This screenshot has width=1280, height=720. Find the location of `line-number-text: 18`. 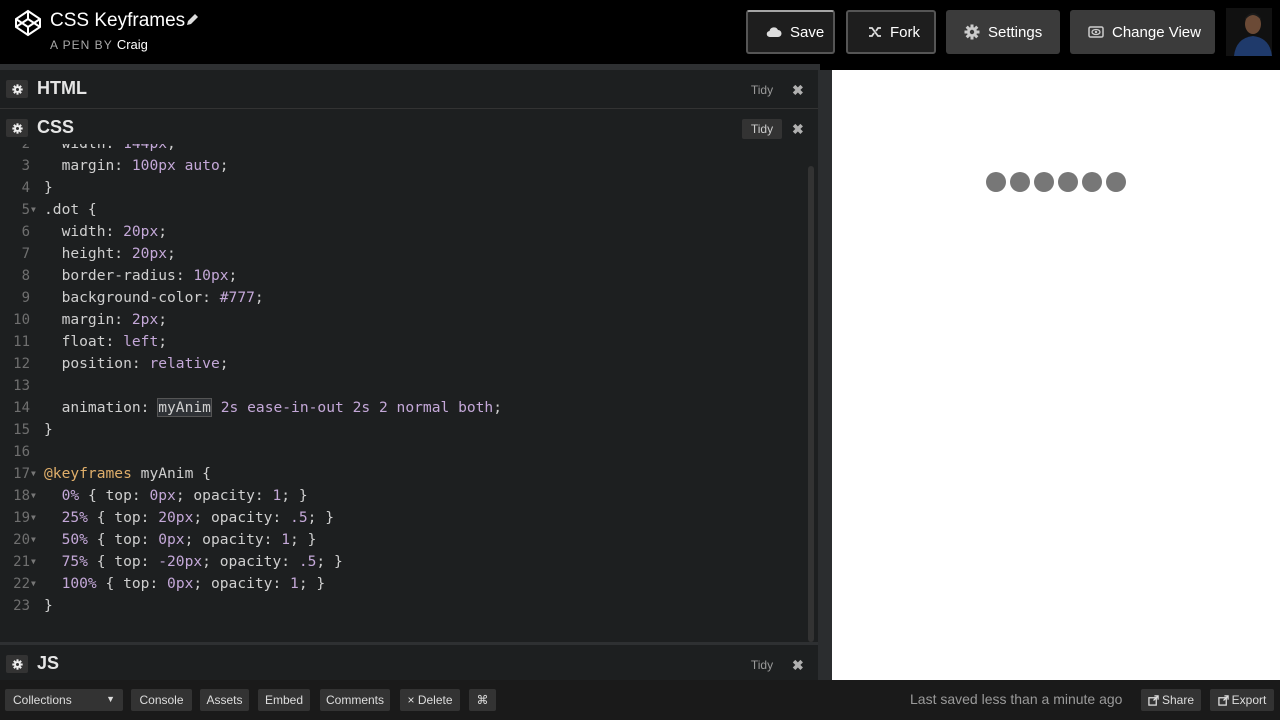

line-number-text: 18 is located at coordinates (21, 496).